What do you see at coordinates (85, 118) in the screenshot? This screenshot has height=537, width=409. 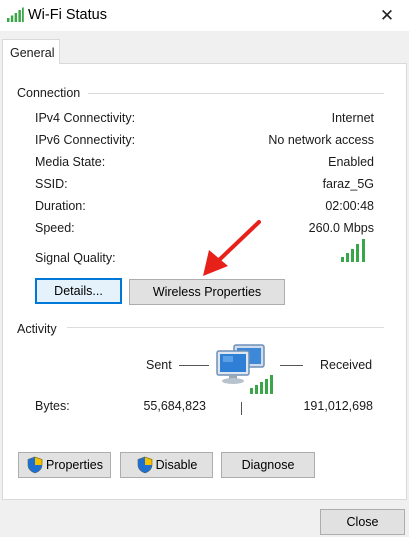 I see `ipv4-label: IPv4 Connectivity:` at bounding box center [85, 118].